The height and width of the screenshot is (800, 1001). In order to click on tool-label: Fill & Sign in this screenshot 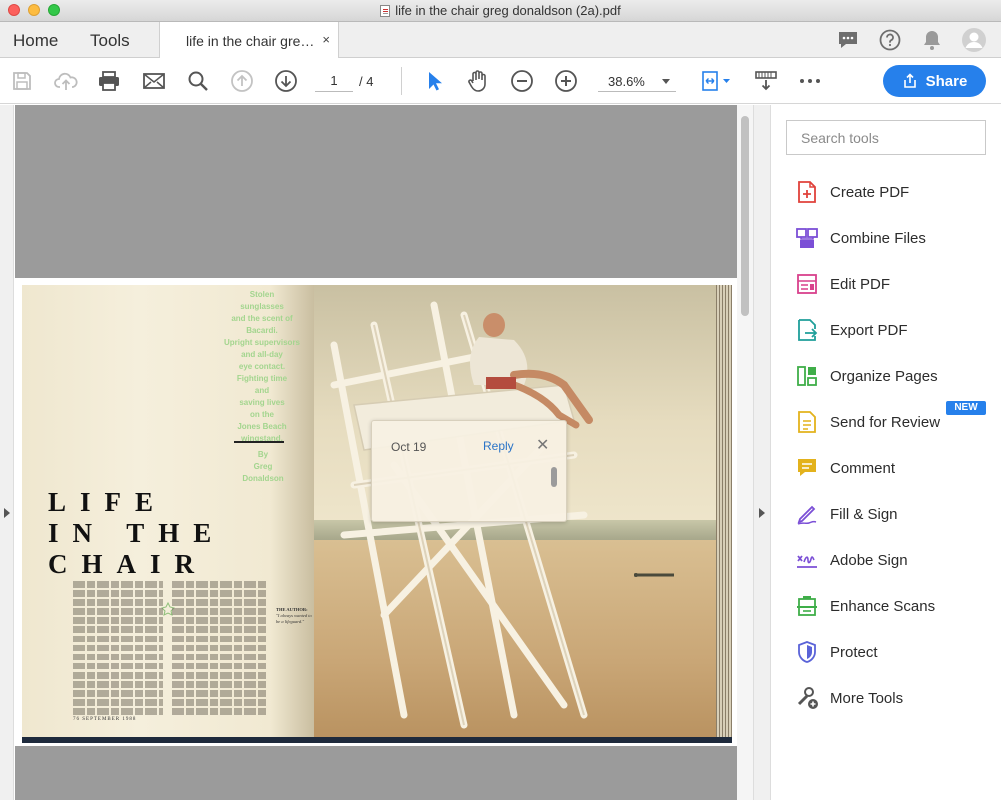, I will do `click(864, 514)`.